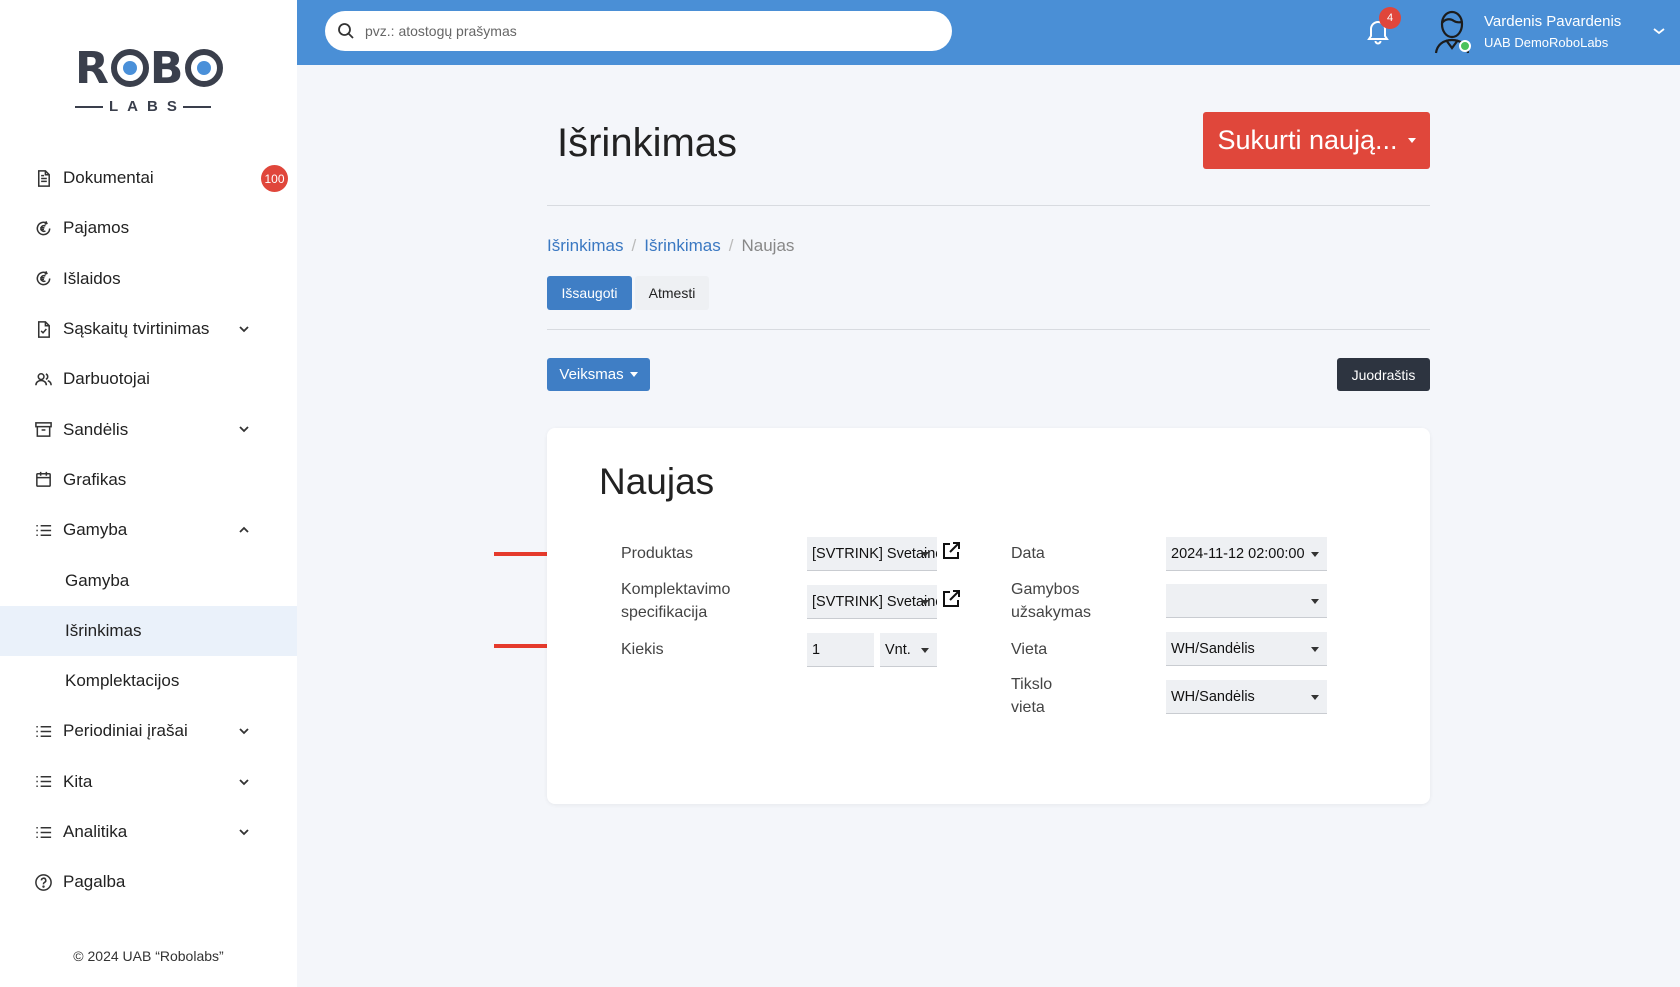 This screenshot has width=1680, height=987. I want to click on euro-expense-icon, so click(43, 279).